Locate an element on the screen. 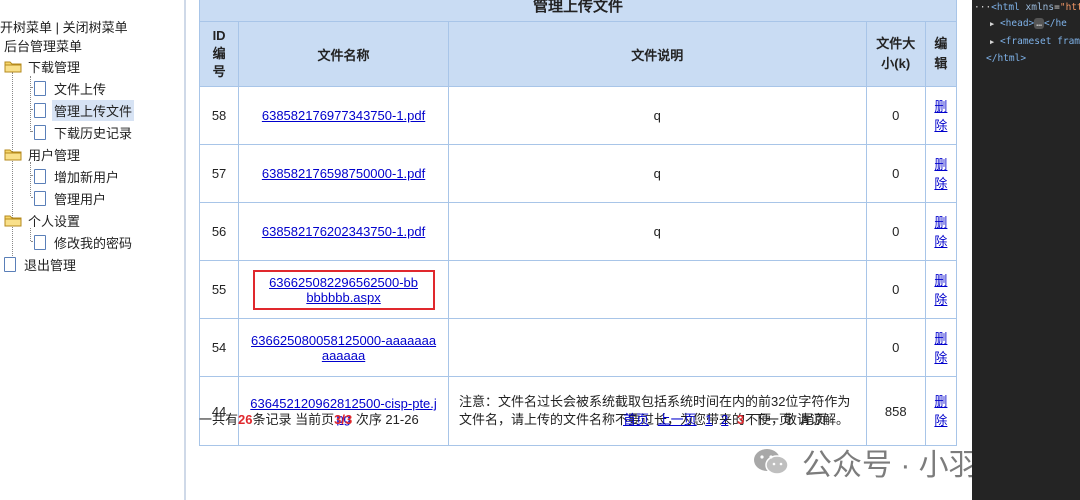  prev-page-link: 上一页 is located at coordinates (677, 419).